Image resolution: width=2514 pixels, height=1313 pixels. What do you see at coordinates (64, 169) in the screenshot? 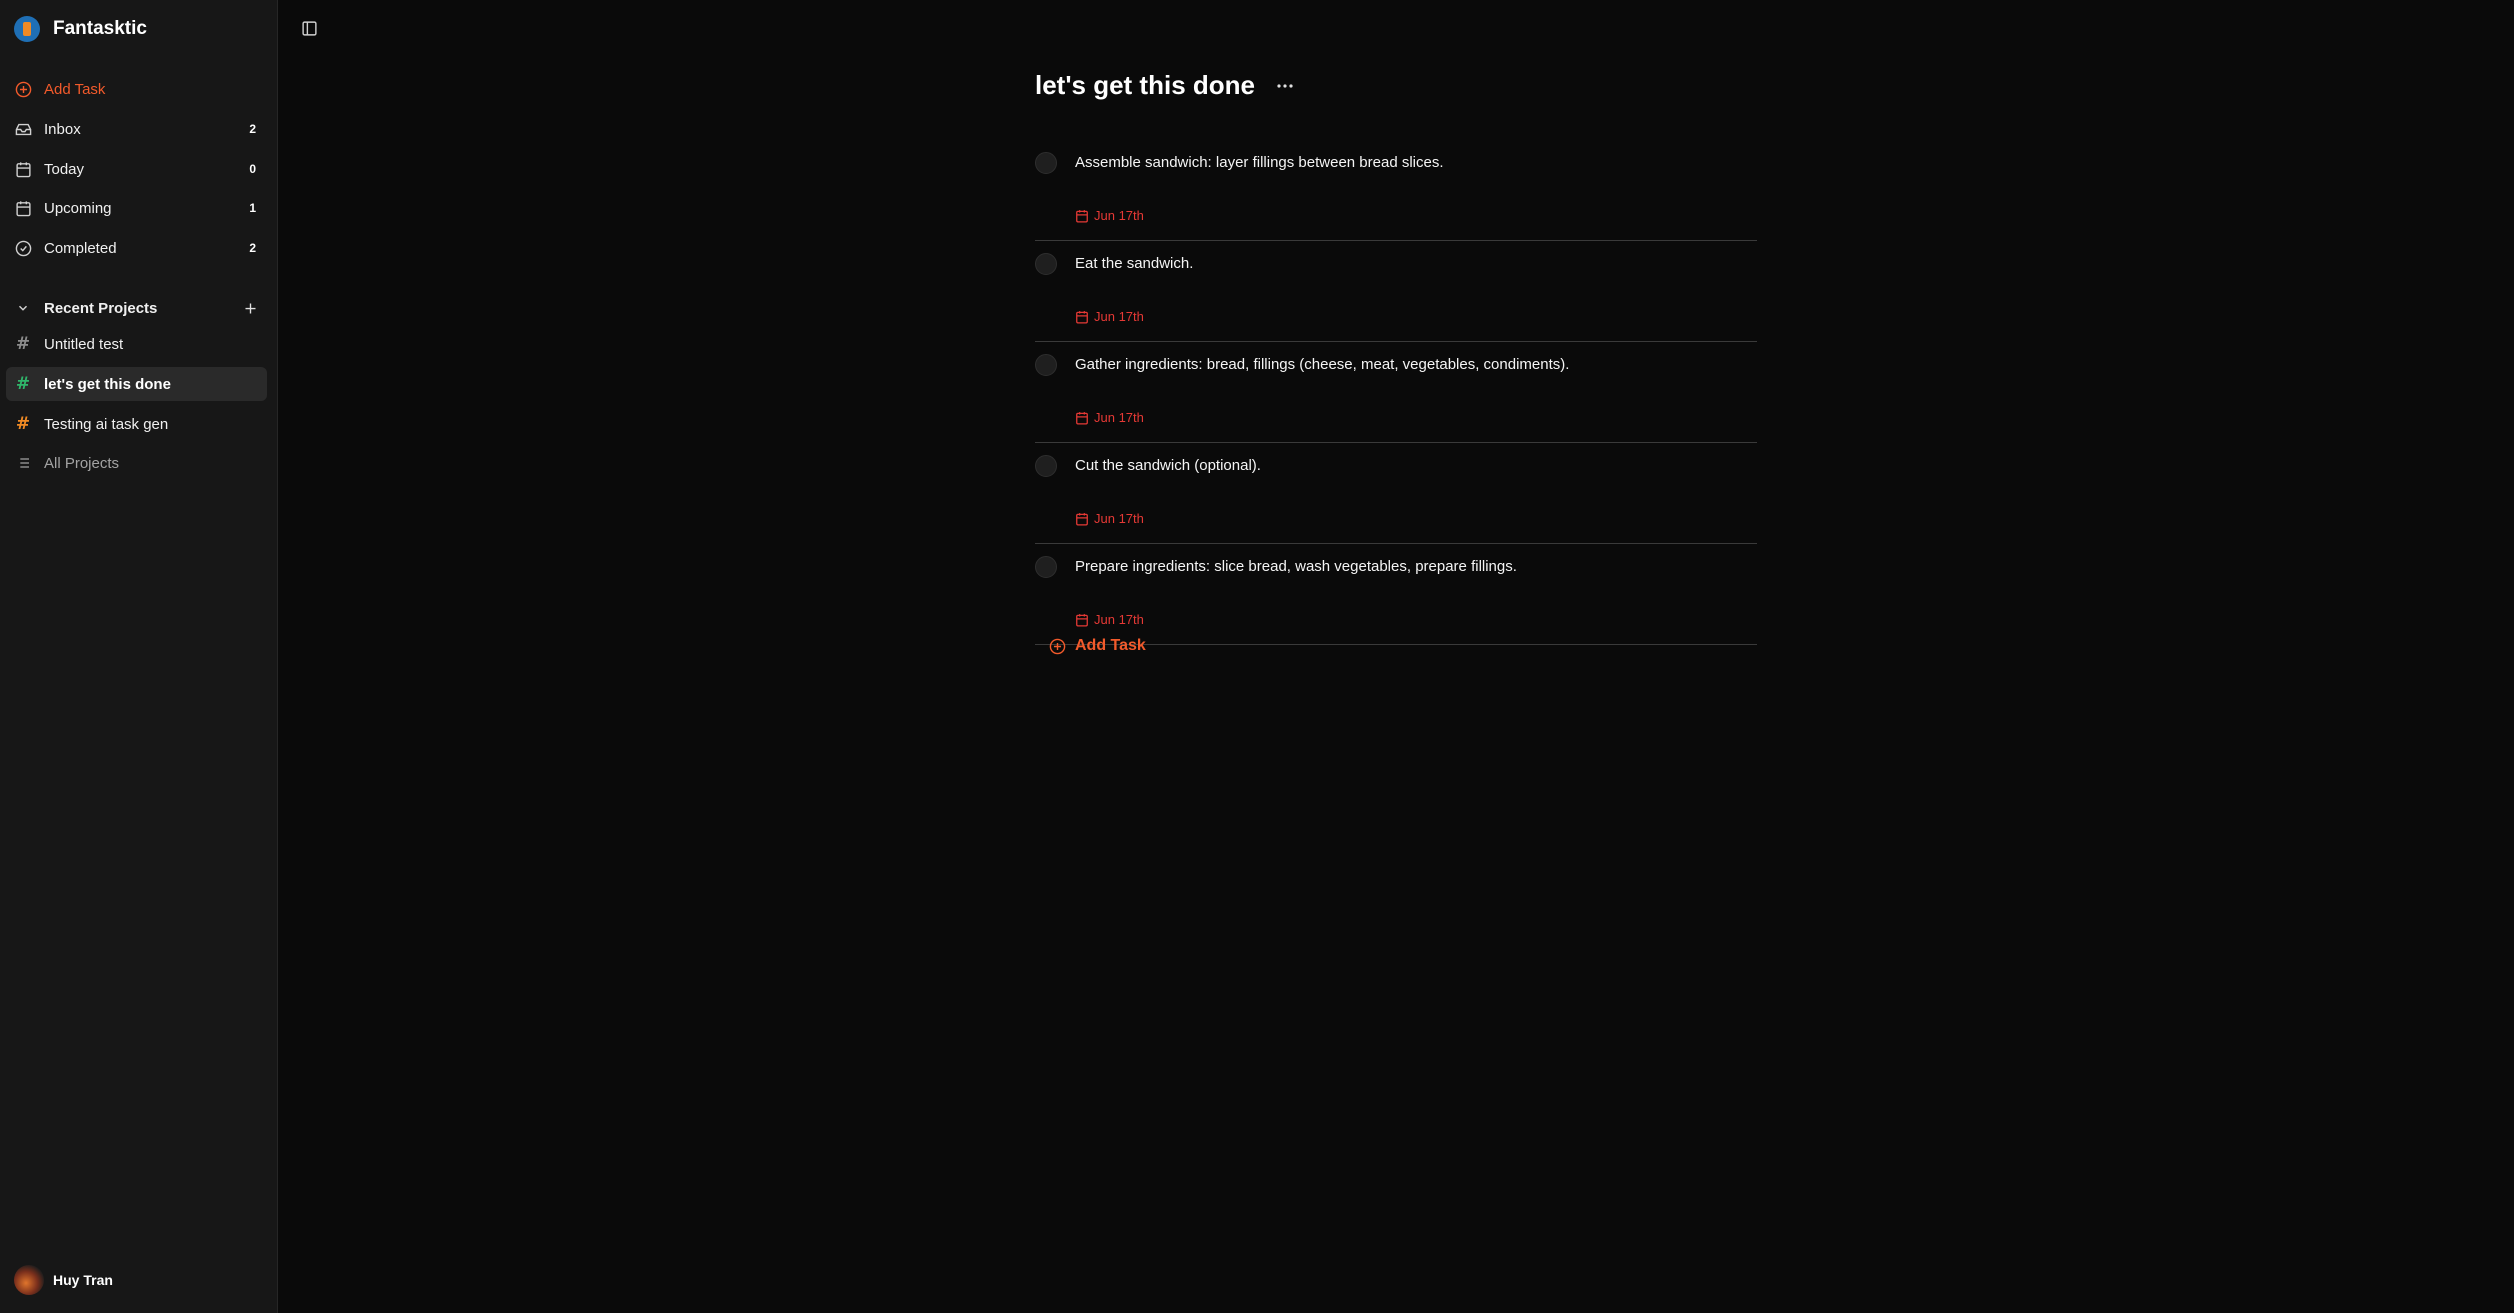
I see `sidebar-item-label: Today` at bounding box center [64, 169].